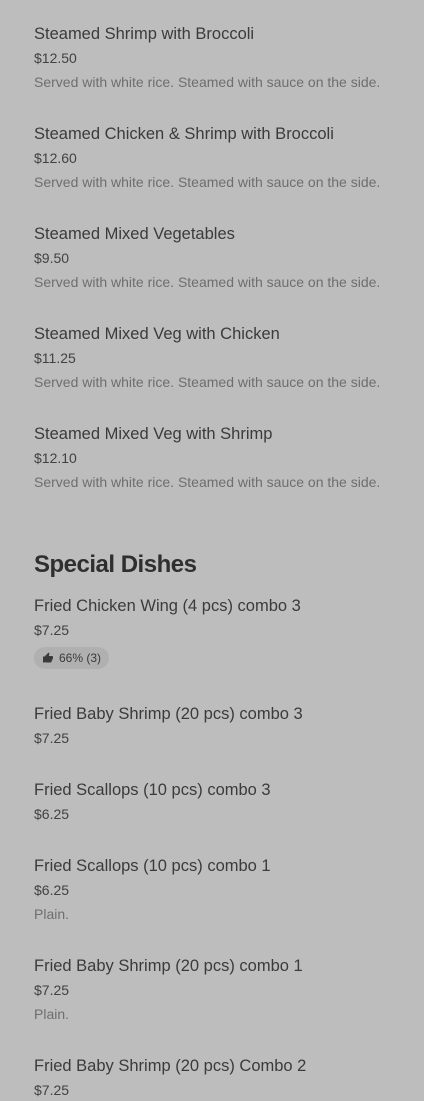 Image resolution: width=424 pixels, height=1101 pixels. I want to click on menu-item-price: $12.60, so click(55, 158).